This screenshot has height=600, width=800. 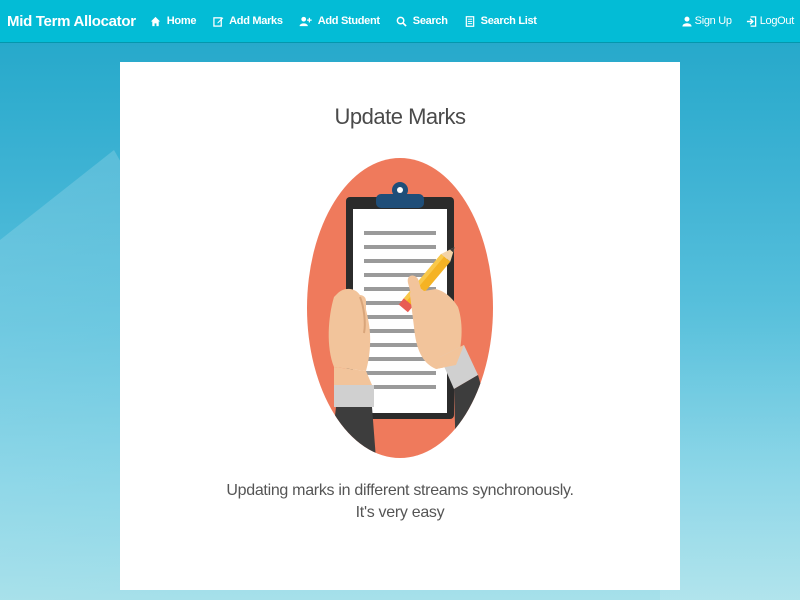 I want to click on nav-search-list-label: Search List, so click(x=508, y=21).